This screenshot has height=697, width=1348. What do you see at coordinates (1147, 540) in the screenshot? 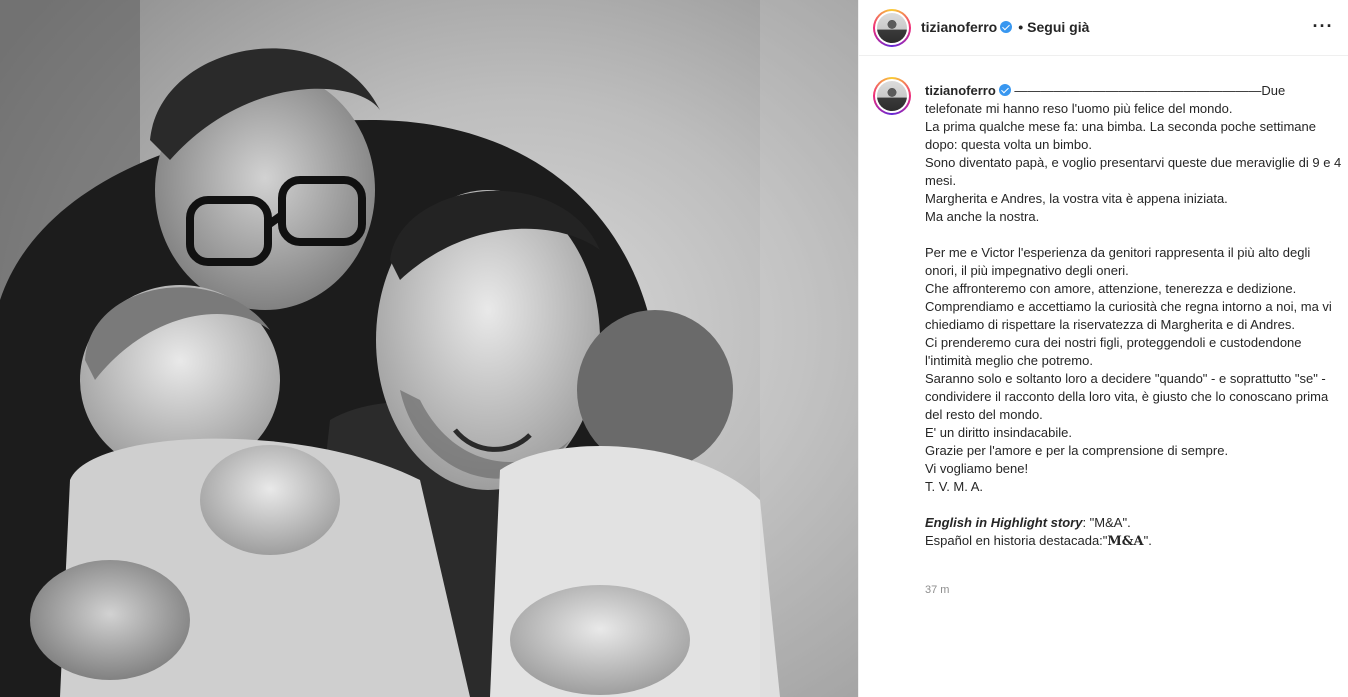
I see `spanish-highlight-end: ".` at bounding box center [1147, 540].